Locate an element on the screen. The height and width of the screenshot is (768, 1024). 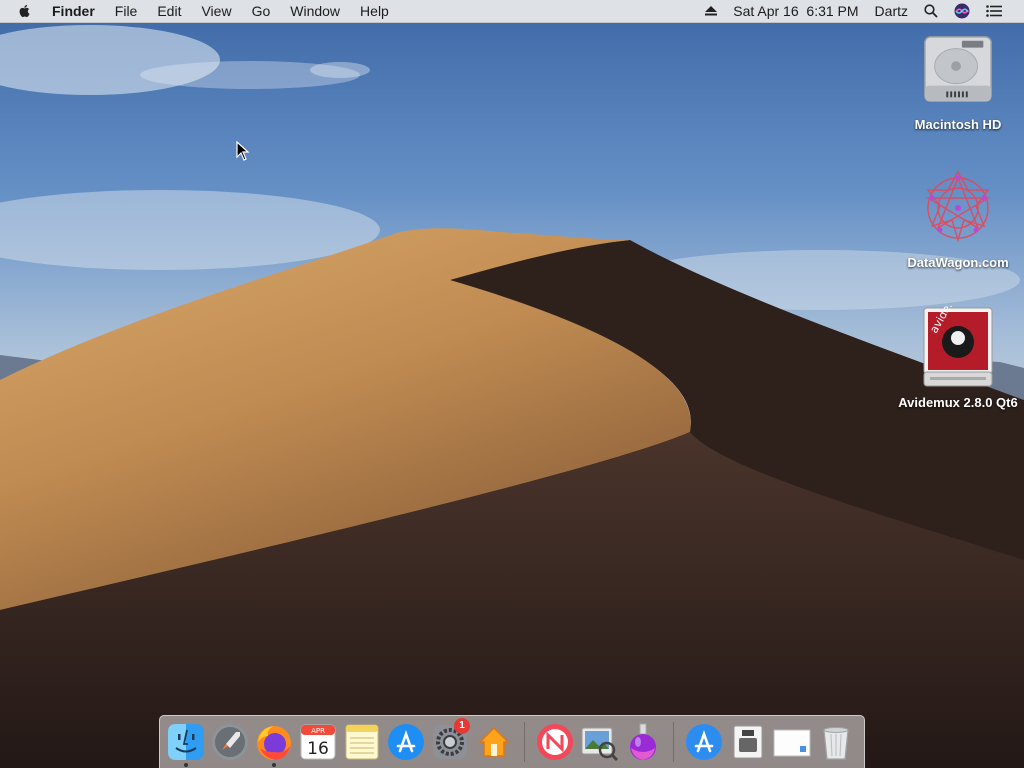
preview-icon is located at coordinates (600, 744).